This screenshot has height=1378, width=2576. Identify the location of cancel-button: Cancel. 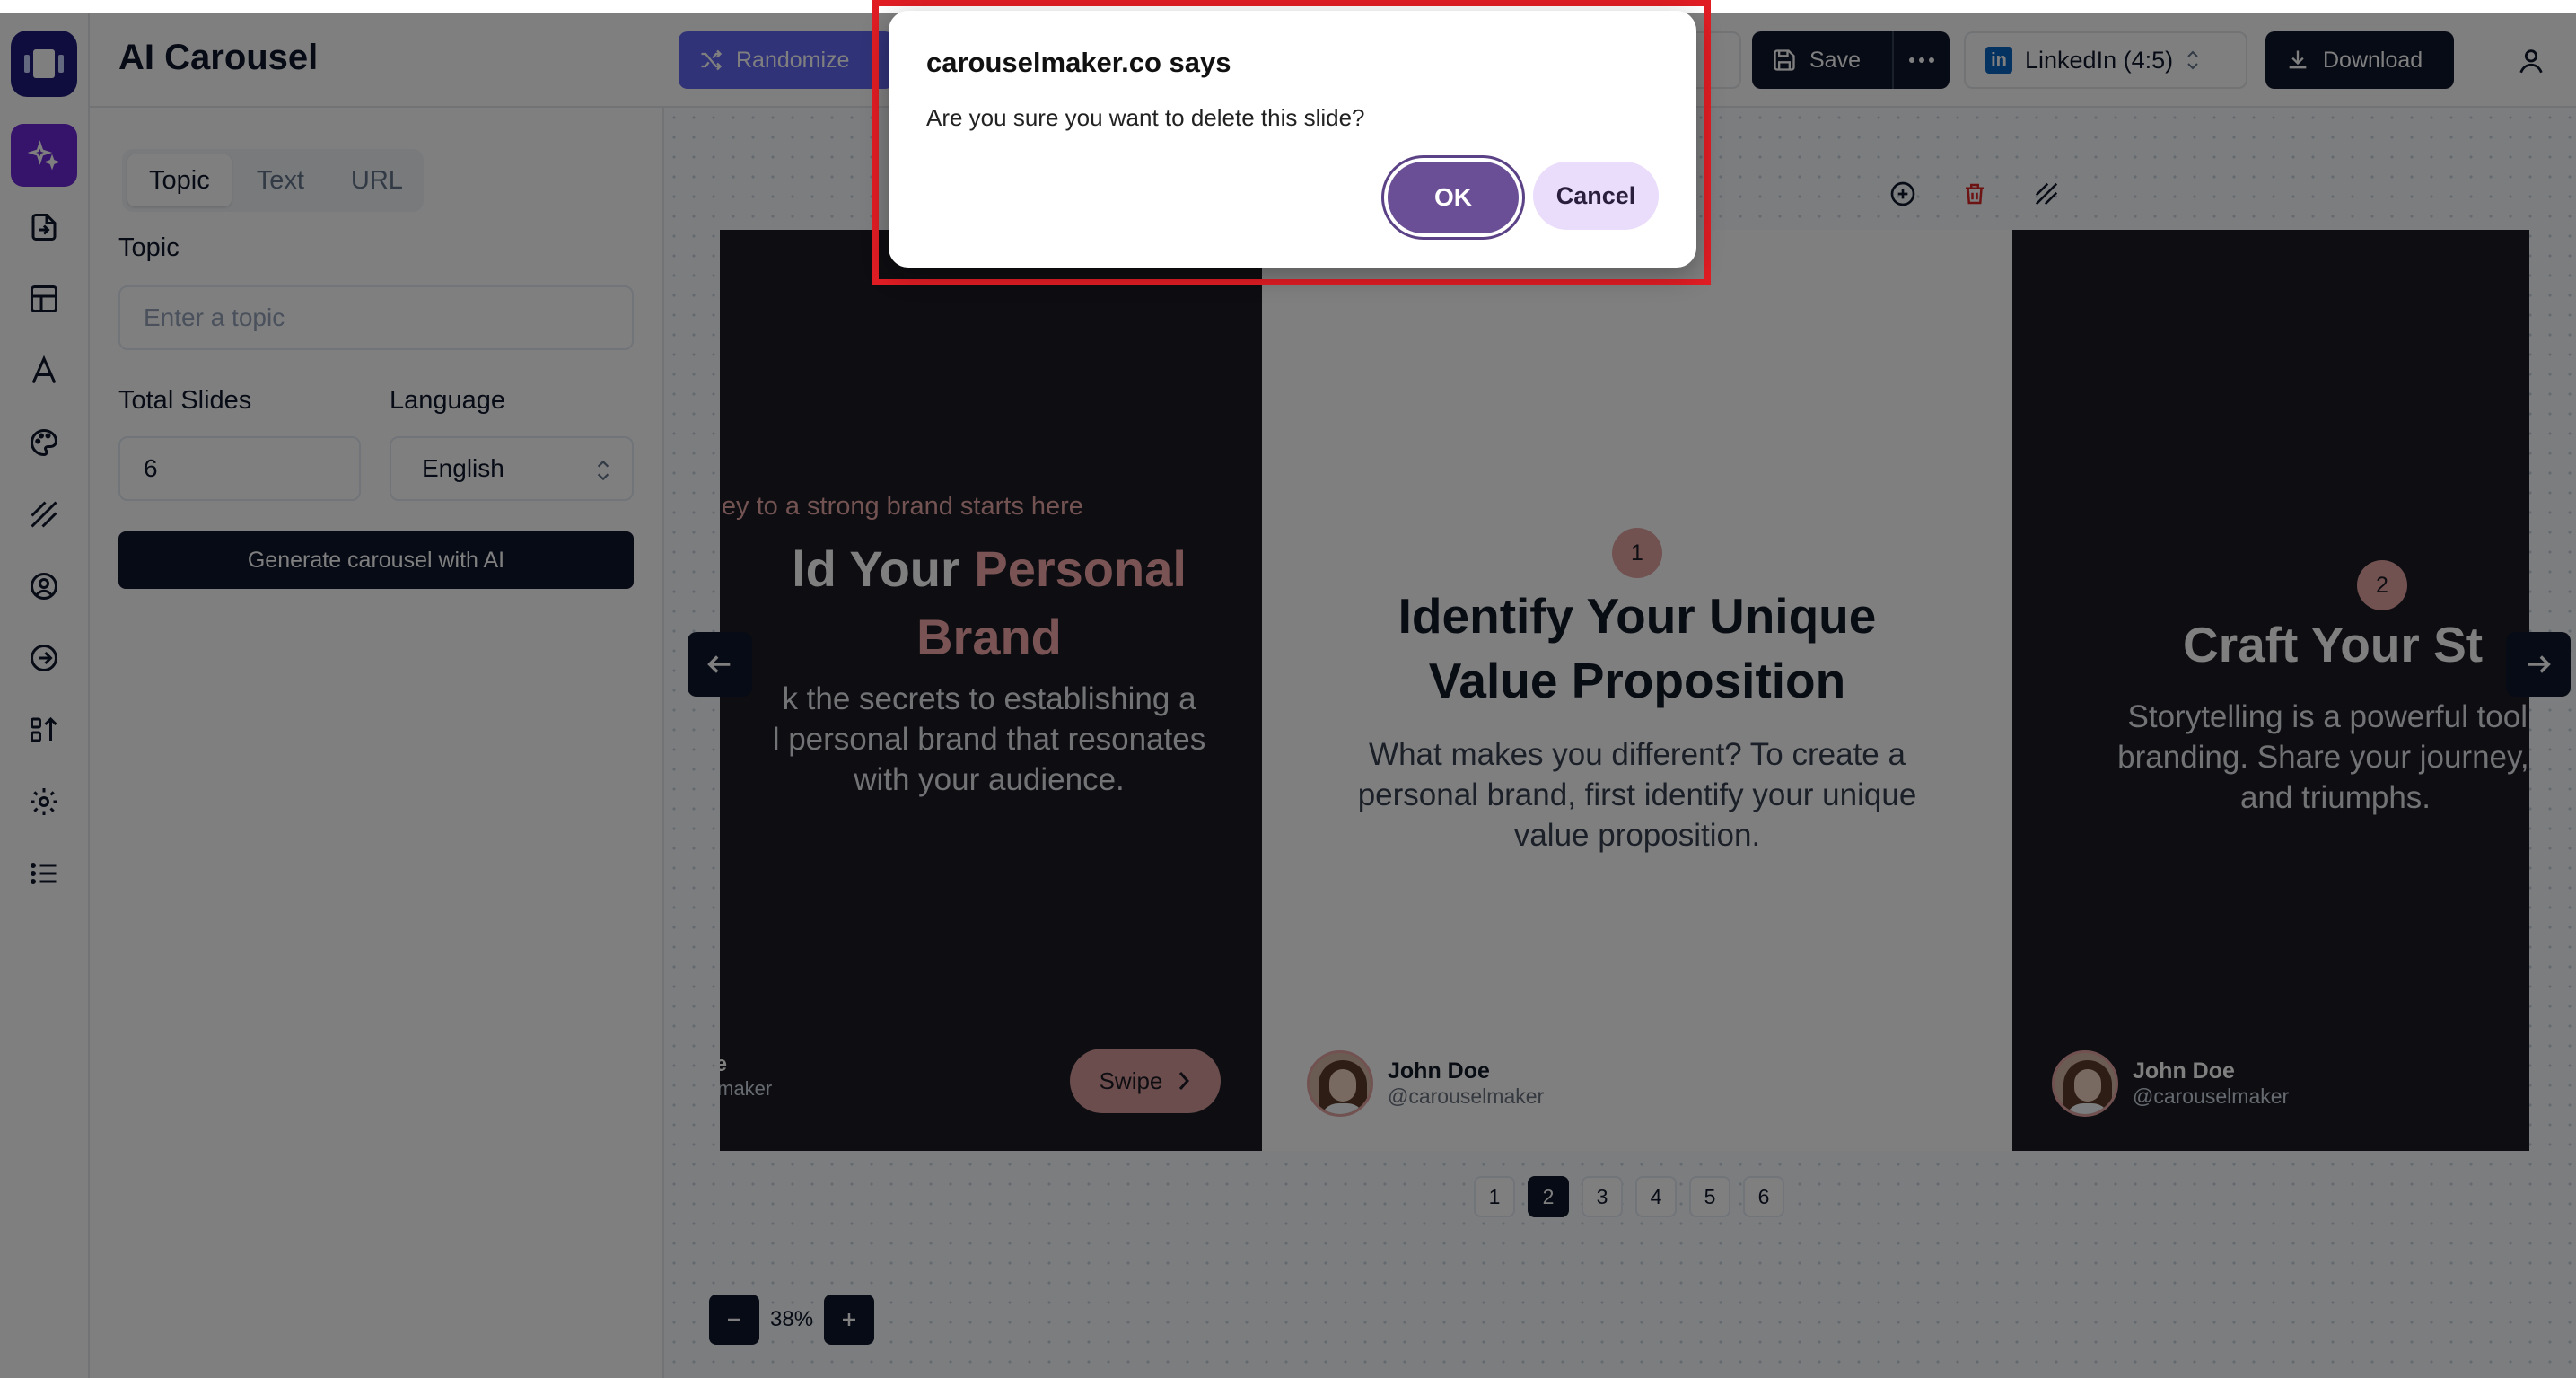
(1596, 196).